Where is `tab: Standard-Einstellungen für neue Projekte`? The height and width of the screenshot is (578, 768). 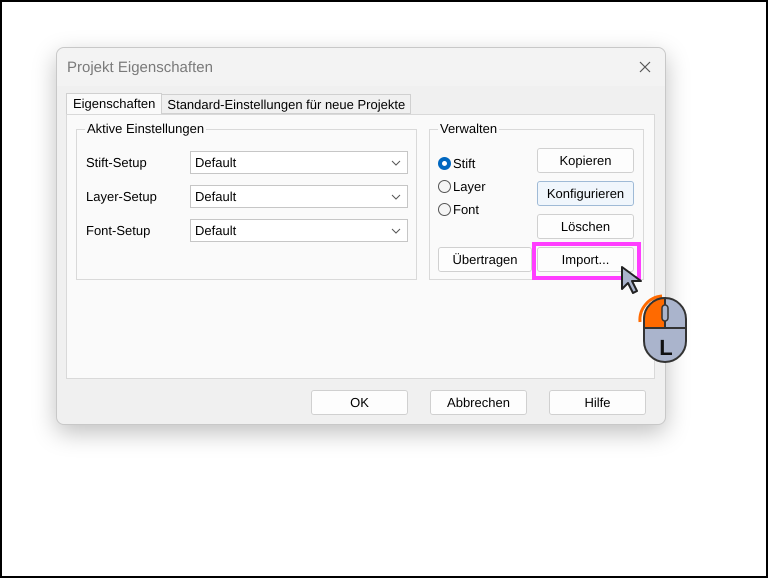
tab: Standard-Einstellungen für neue Projekte is located at coordinates (286, 104).